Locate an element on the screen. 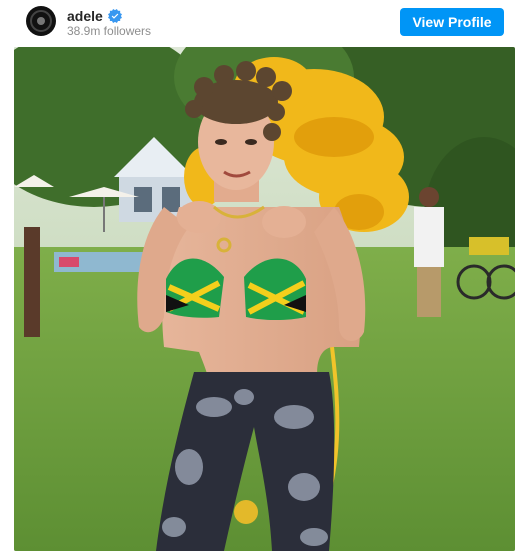 This screenshot has width=531, height=557. post-header: adele 38.9m followers View Profile is located at coordinates (265, 23).